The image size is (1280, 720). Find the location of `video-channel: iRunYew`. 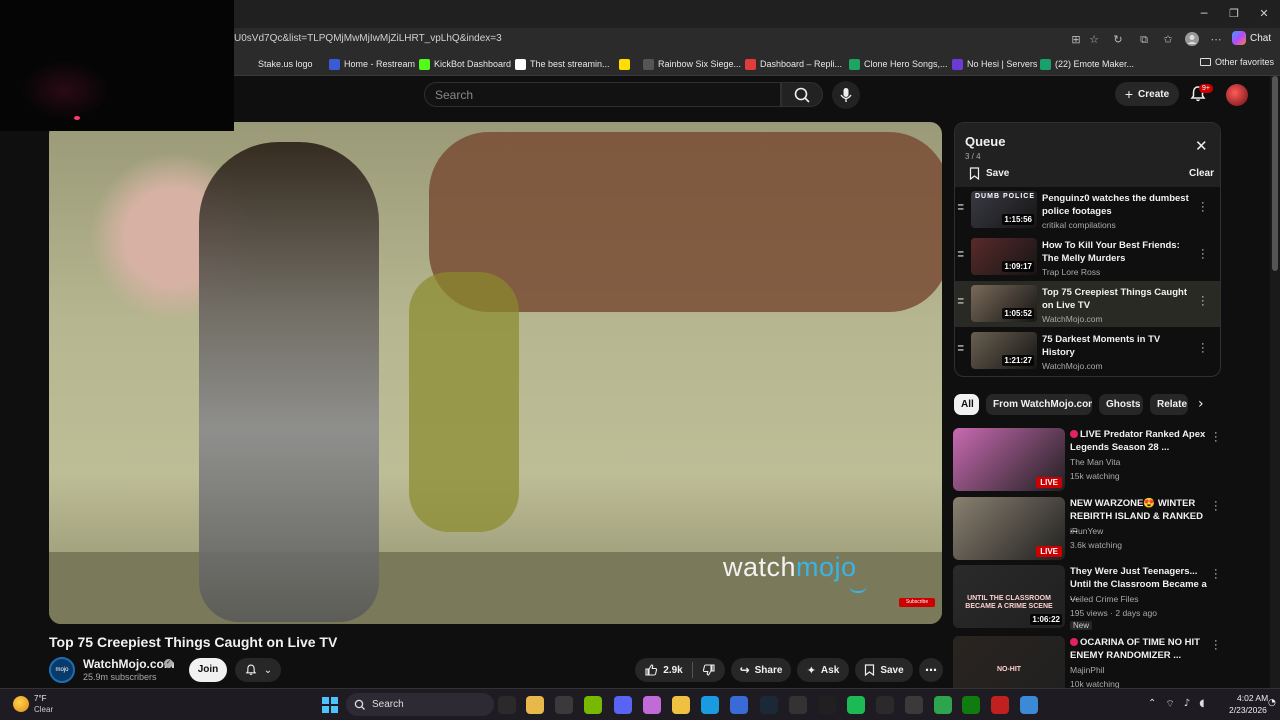

video-channel: iRunYew is located at coordinates (1086, 531).